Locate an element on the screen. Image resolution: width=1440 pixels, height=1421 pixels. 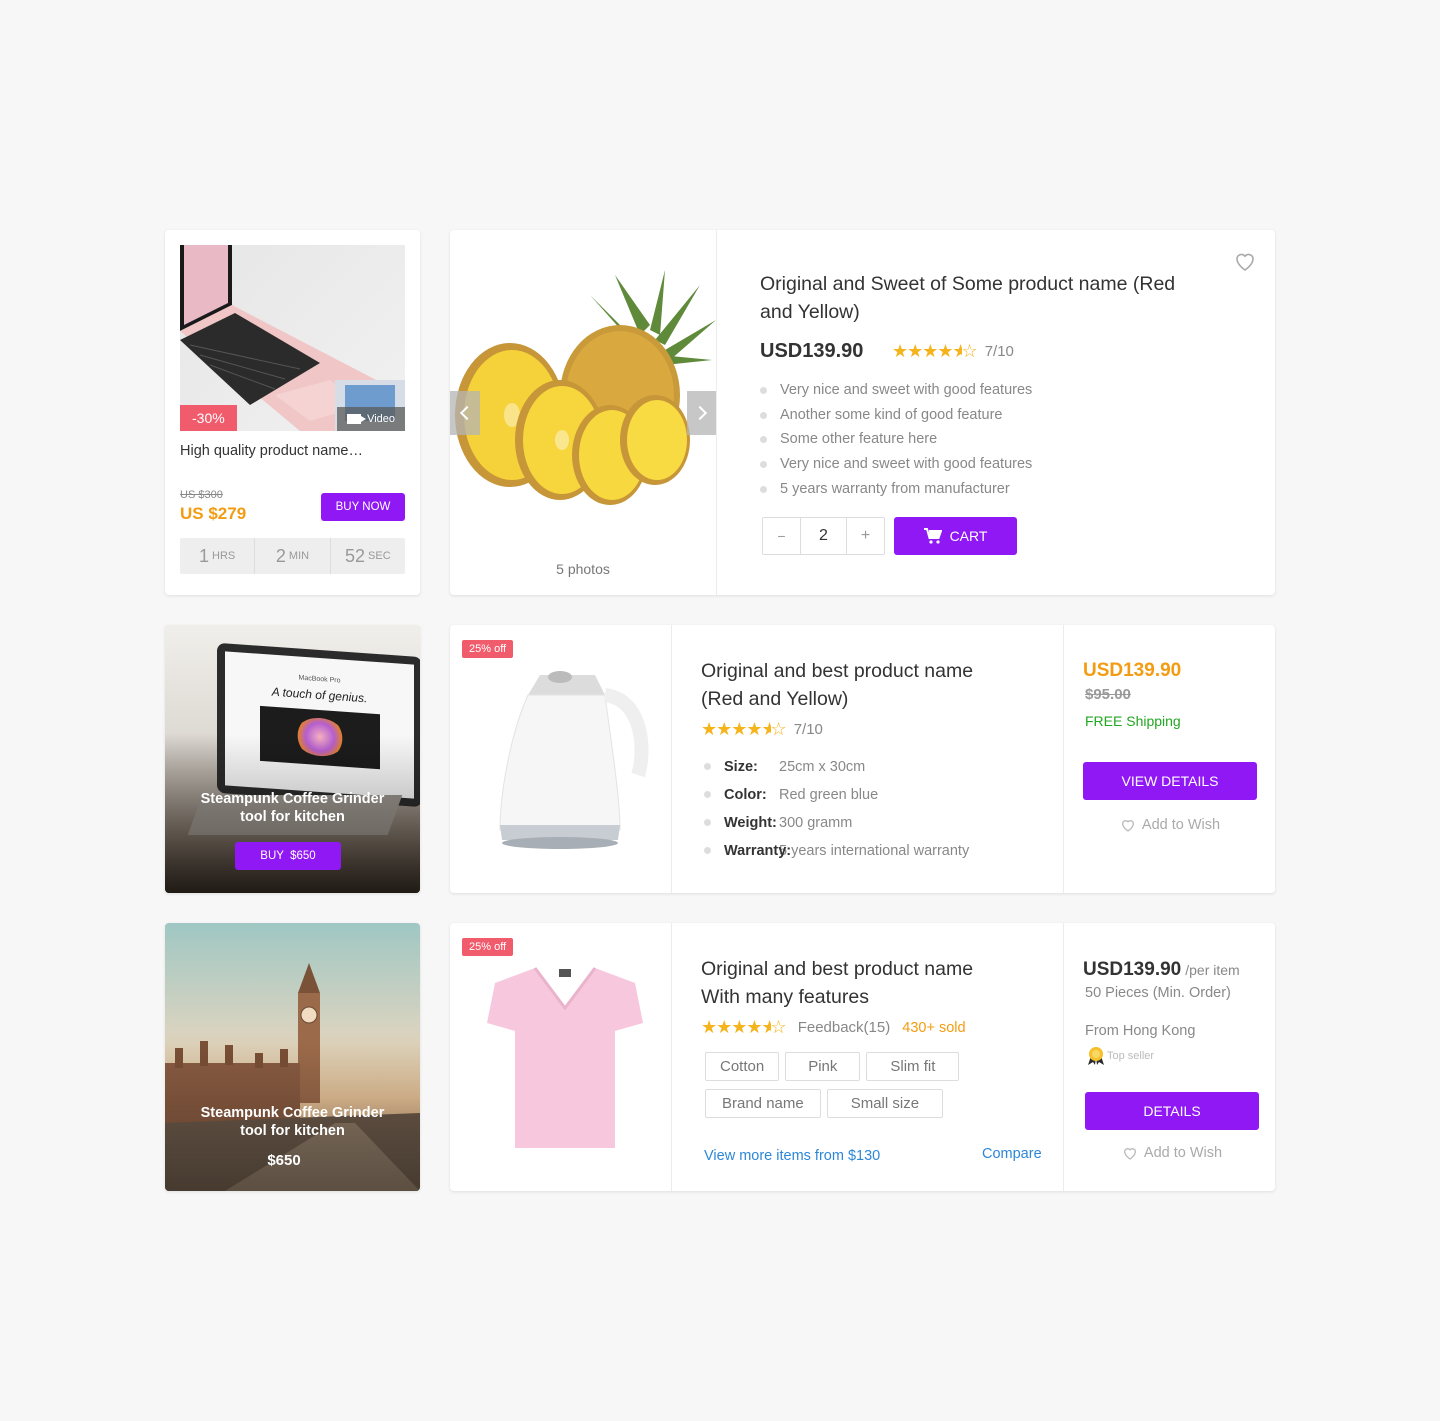
tag-chip: Cotton is located at coordinates (742, 1066).